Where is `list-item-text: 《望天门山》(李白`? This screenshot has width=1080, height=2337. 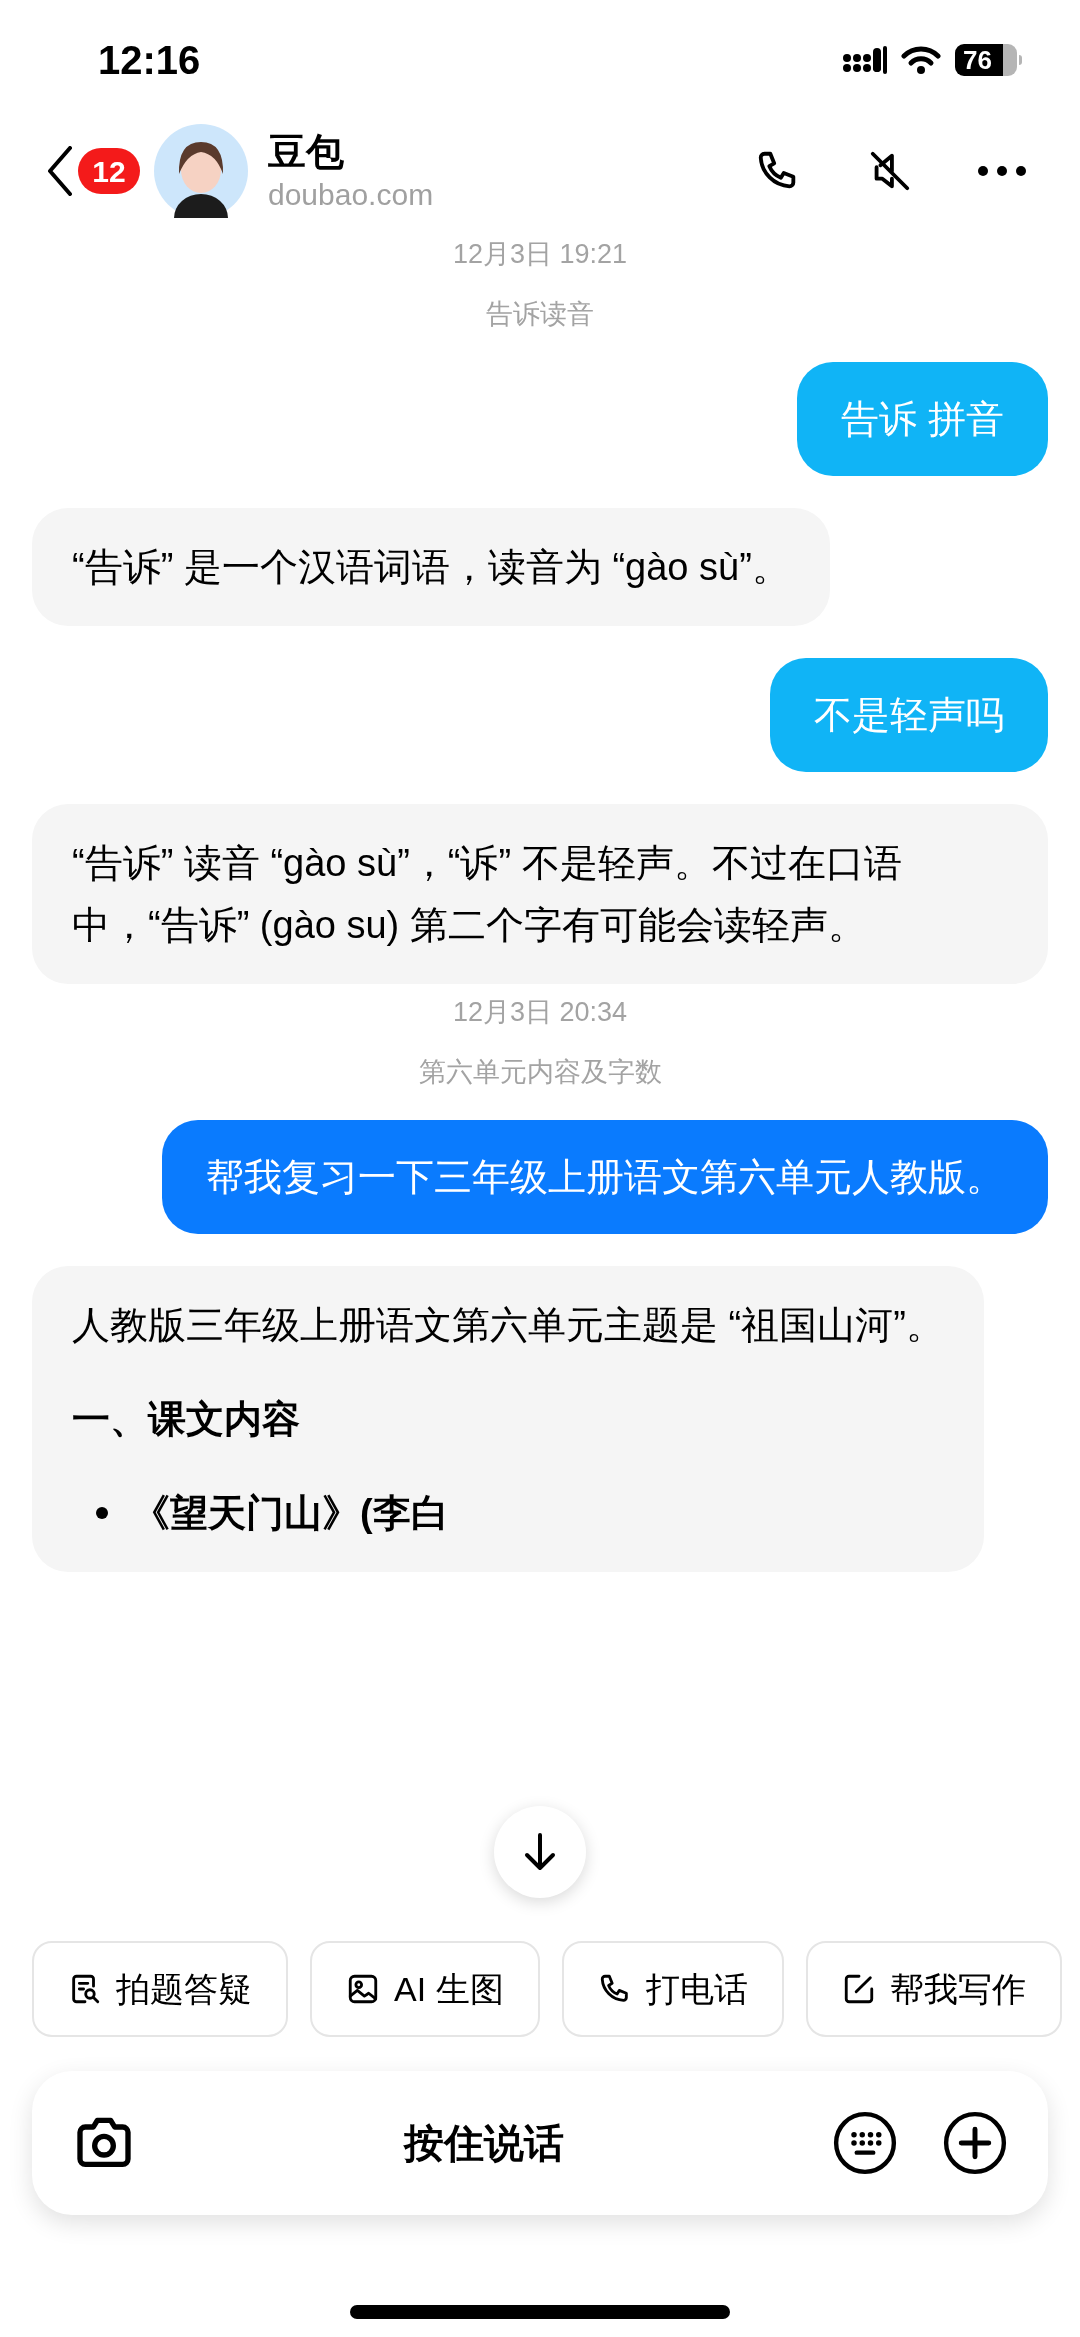 list-item-text: 《望天门山》(李白 is located at coordinates (290, 1513).